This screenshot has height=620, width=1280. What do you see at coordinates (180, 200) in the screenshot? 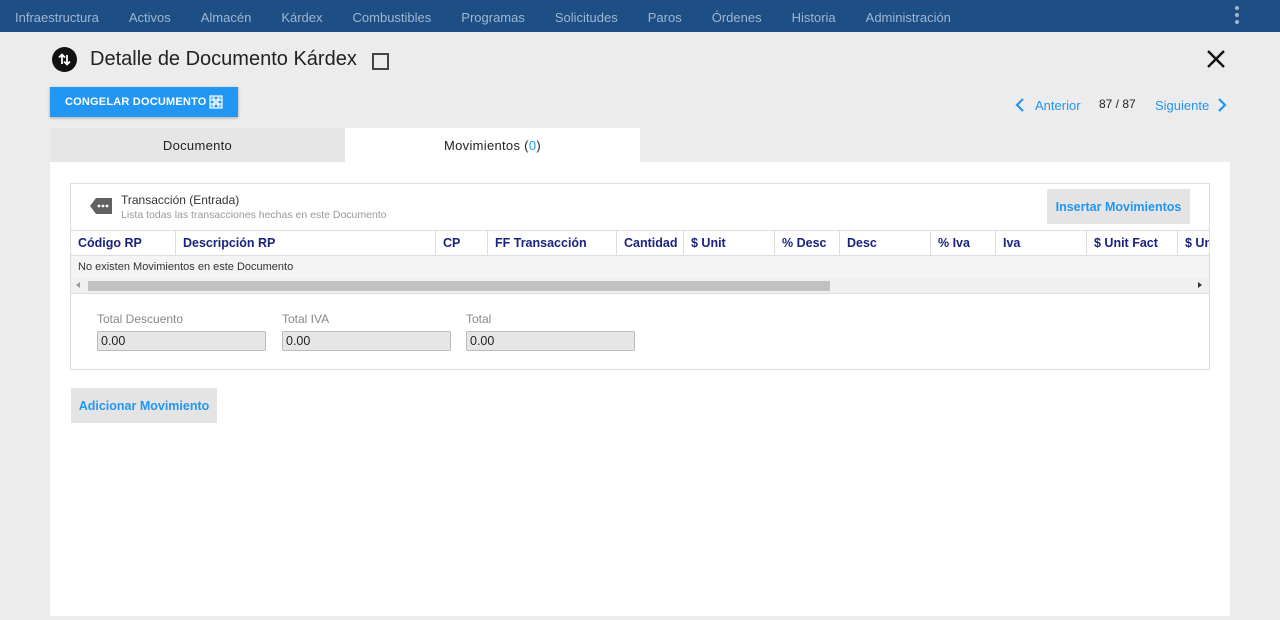
I see `card-title: Transacción (Entrada)` at bounding box center [180, 200].